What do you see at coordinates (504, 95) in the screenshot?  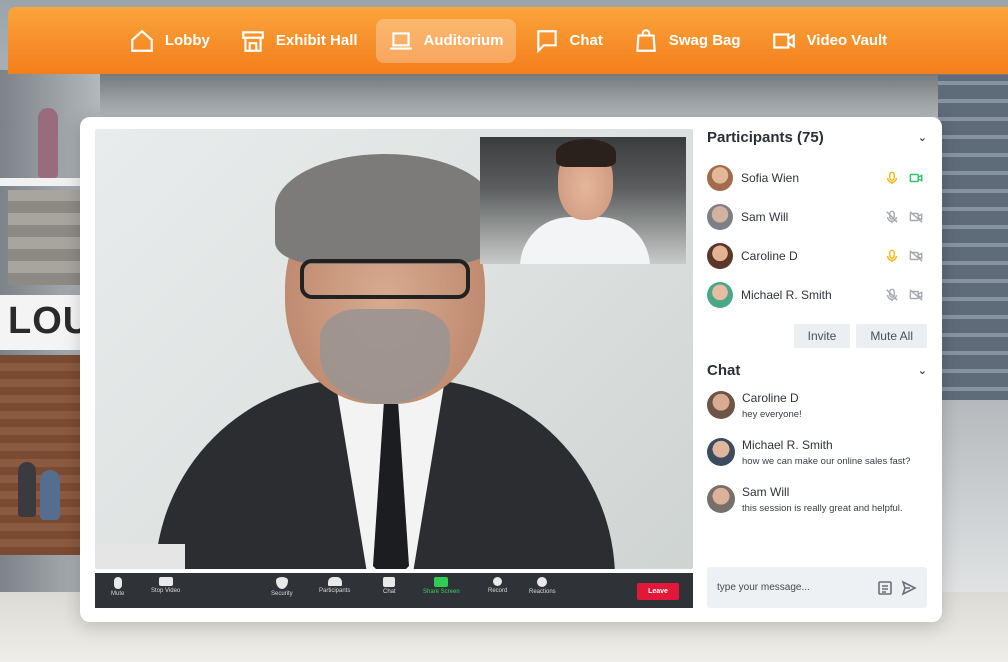 I see `ceiling` at bounding box center [504, 95].